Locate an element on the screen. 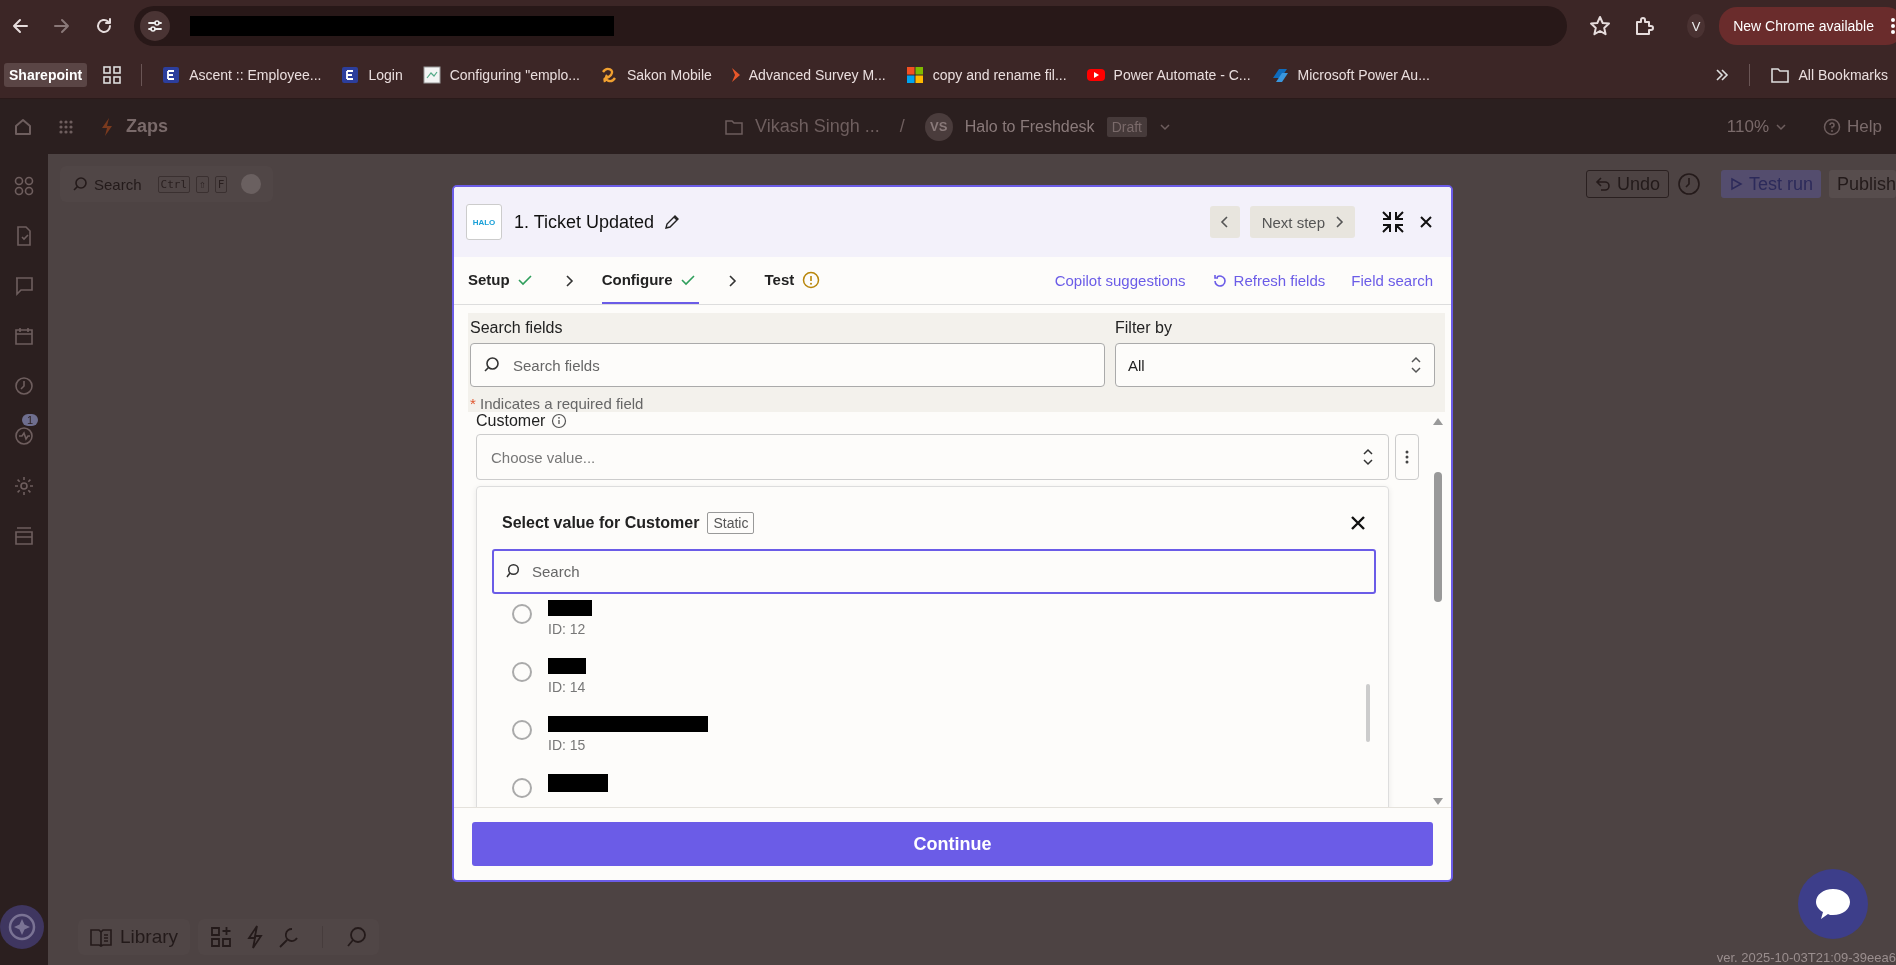  scroll-down-icon is located at coordinates (1438, 802).